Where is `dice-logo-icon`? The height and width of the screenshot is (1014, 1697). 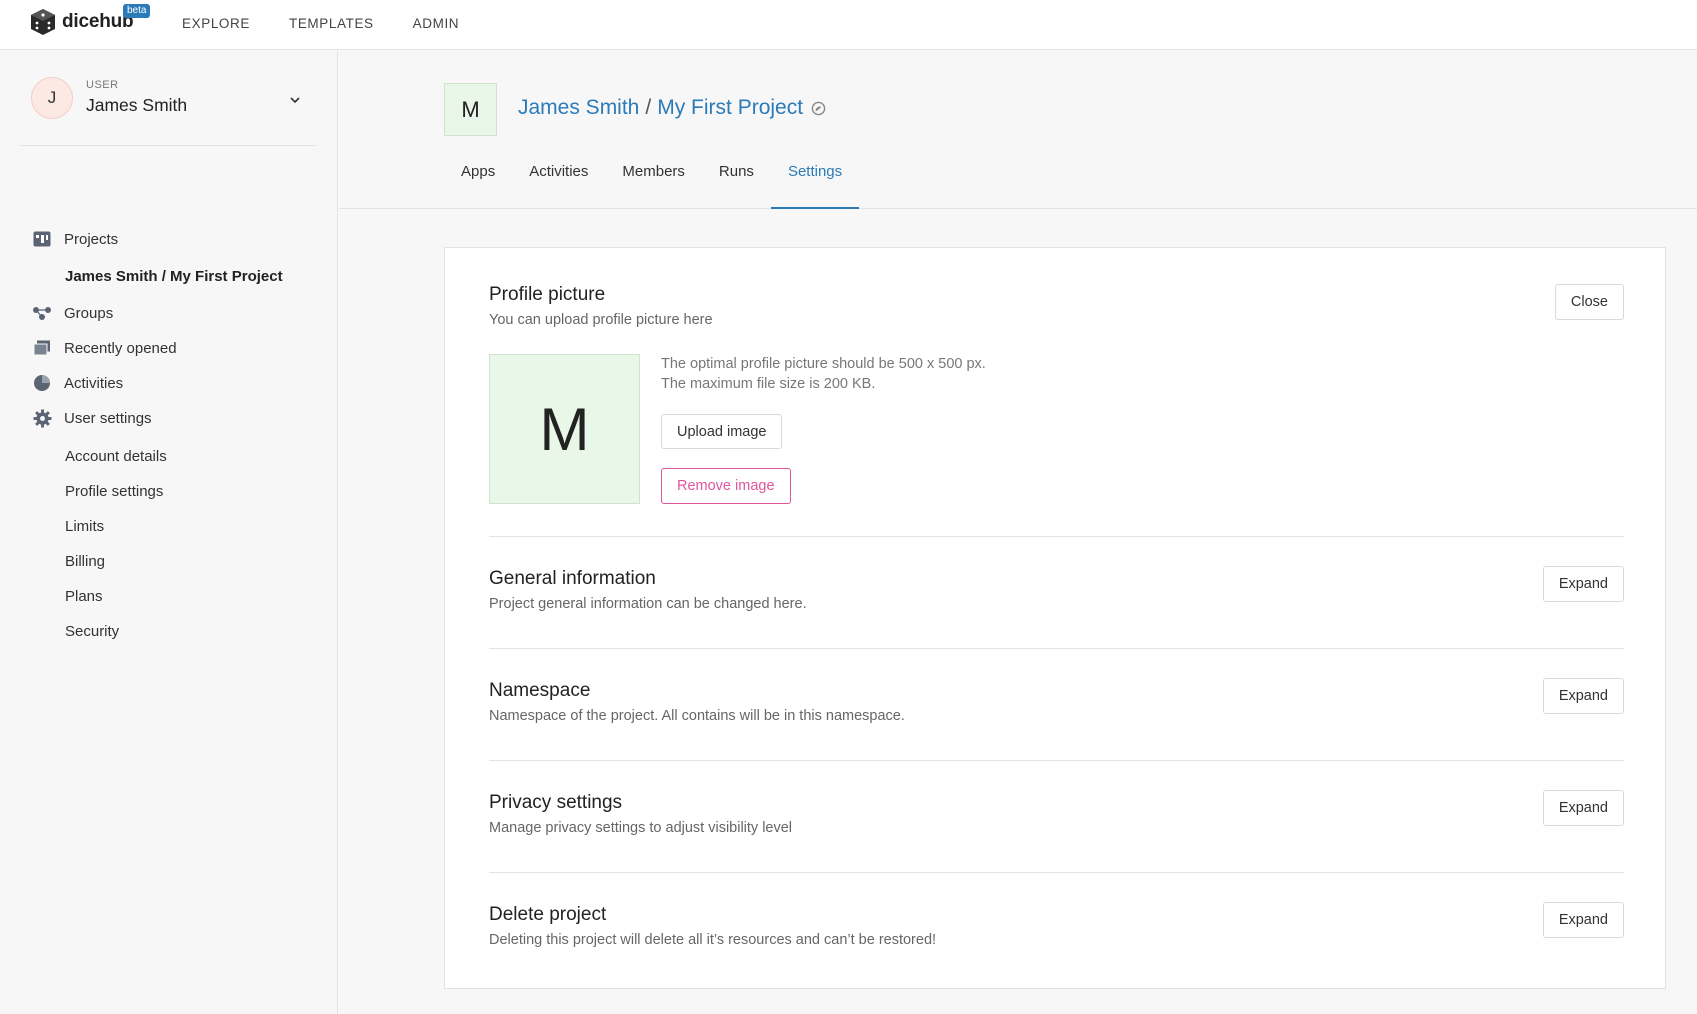 dice-logo-icon is located at coordinates (43, 22).